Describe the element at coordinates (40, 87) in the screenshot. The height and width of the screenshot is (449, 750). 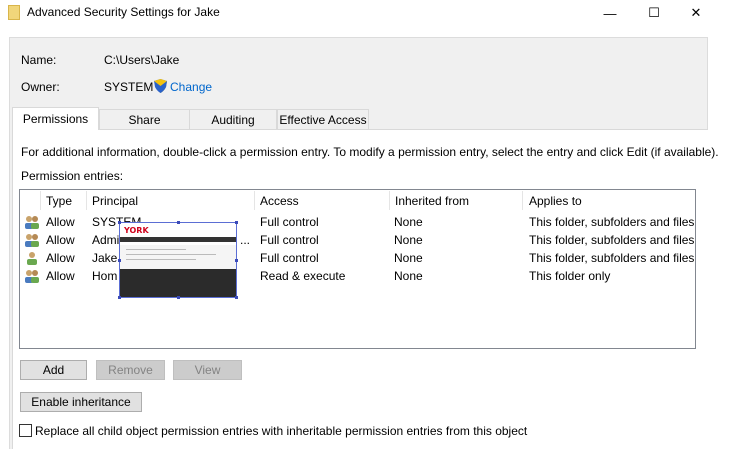
I see `owner-label: Owner:` at that location.